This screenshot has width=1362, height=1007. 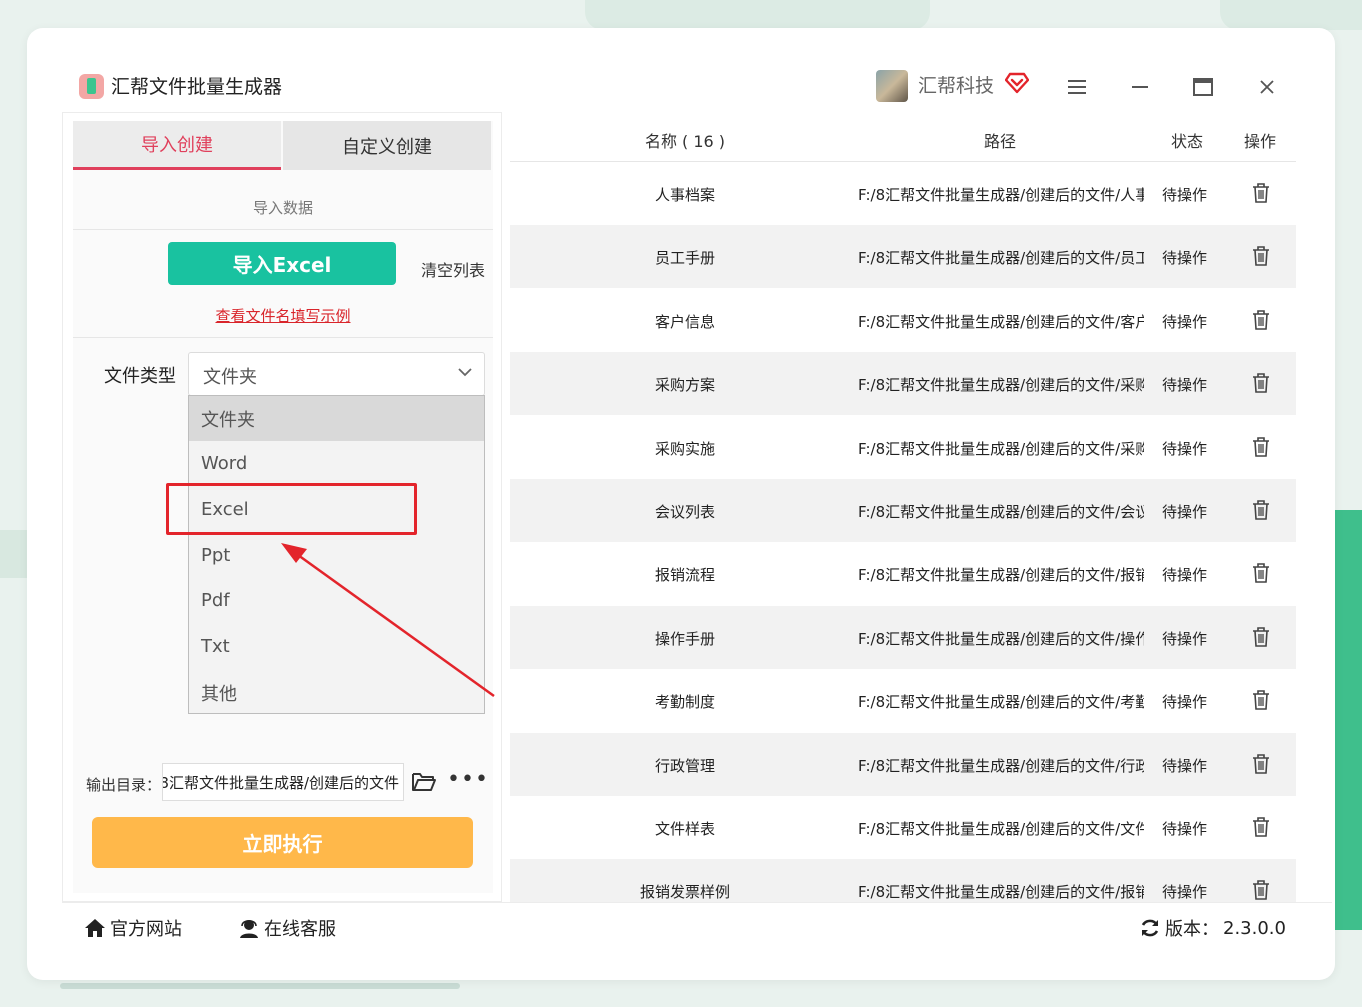 I want to click on cell-name: 采购实施, so click(x=684, y=448).